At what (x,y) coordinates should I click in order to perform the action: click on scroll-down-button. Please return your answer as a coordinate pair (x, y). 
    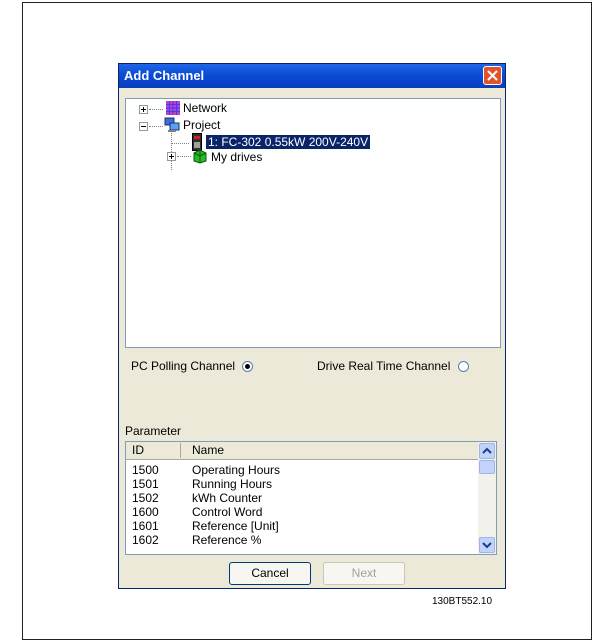
    Looking at the image, I should click on (487, 545).